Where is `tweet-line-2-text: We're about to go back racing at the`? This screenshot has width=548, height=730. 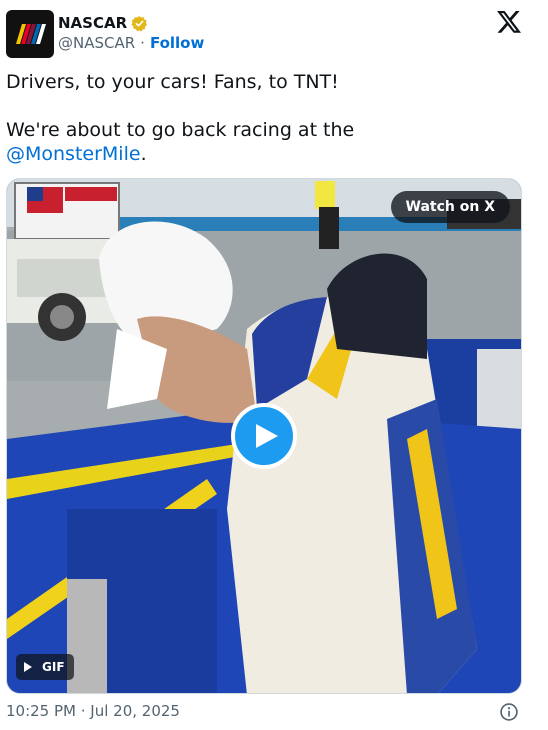
tweet-line-2-text: We're about to go back racing at the is located at coordinates (180, 130).